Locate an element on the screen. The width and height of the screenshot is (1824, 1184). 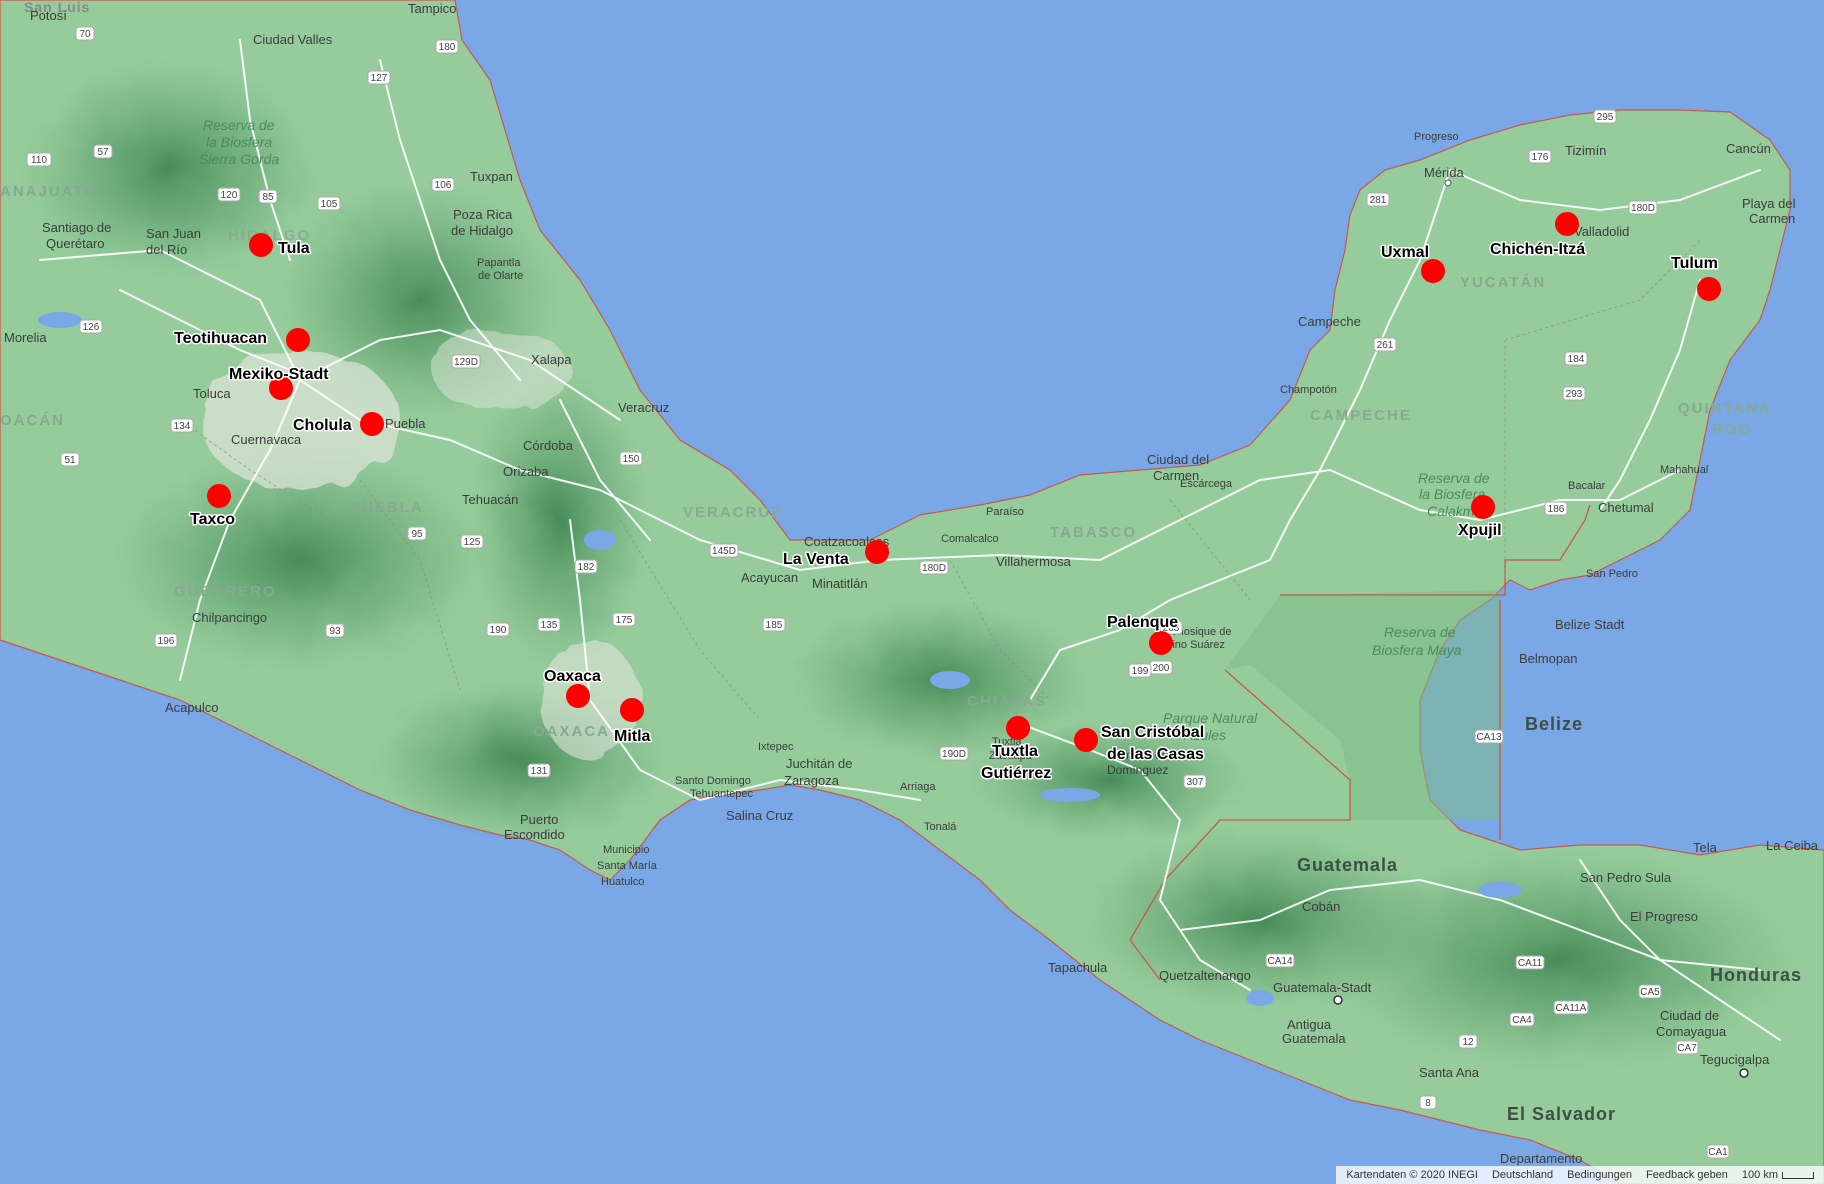
region-label: OAXACA is located at coordinates (571, 731).